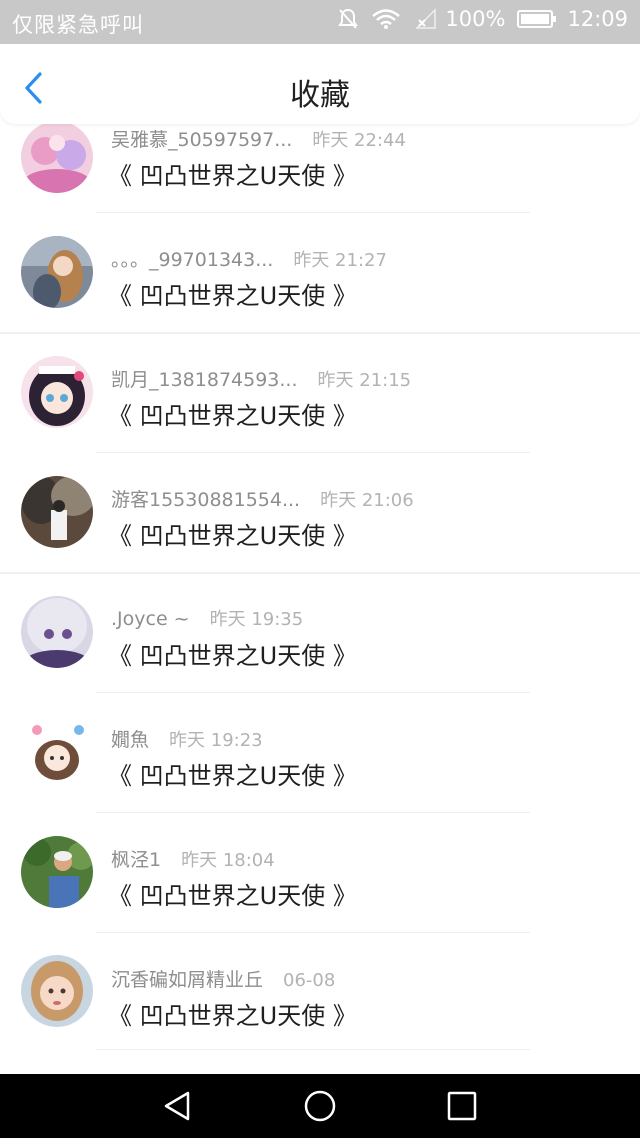  I want to click on carrier-text: 仅限紧急呼叫, so click(78, 25).